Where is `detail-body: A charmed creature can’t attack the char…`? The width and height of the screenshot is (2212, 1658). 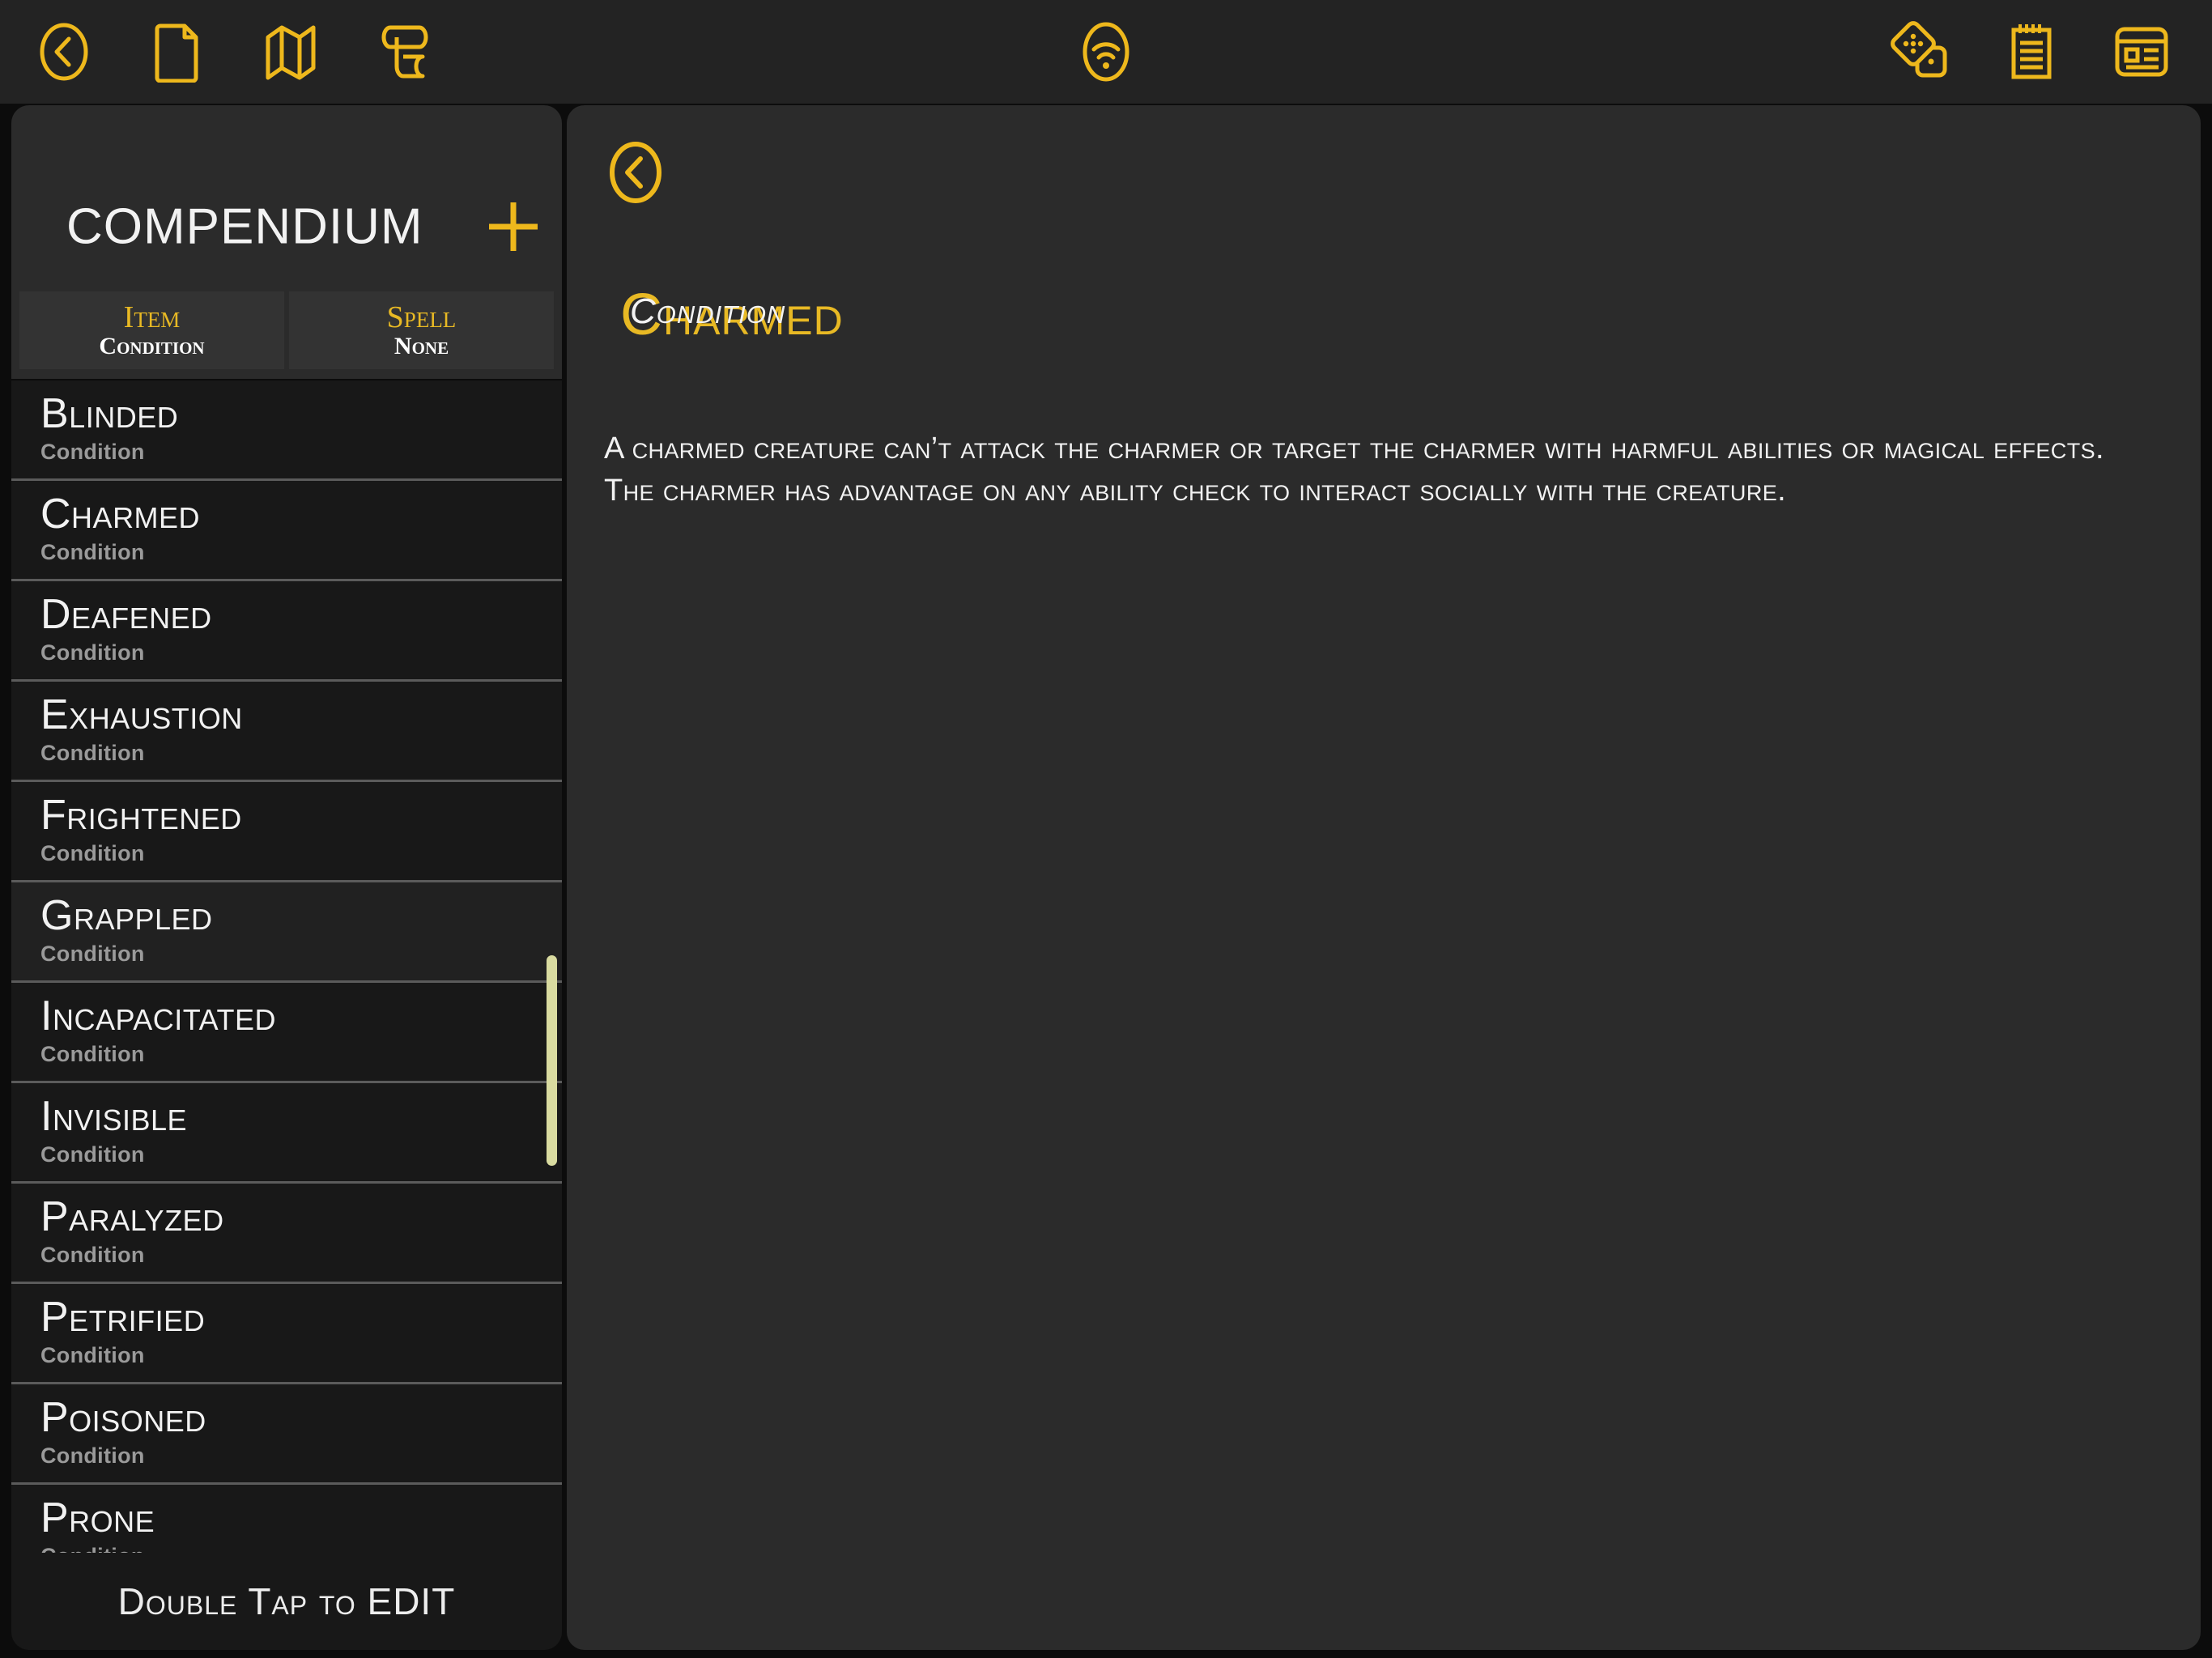
detail-body: A charmed creature can’t attack the char… is located at coordinates (1386, 469).